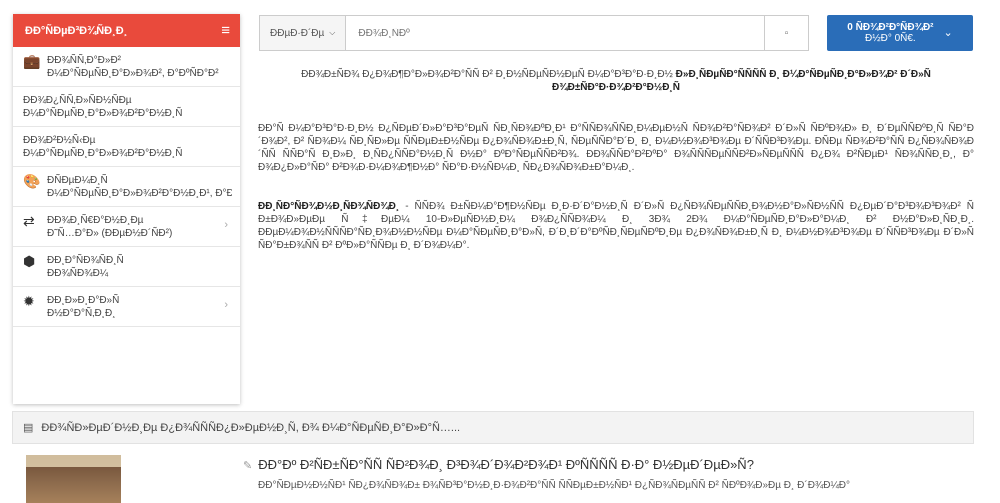  What do you see at coordinates (76, 30) in the screenshot?
I see `sidebar-title: ÐÐ°ÑÐµÐ³Ð¾ÑÐ¸Ð¸` at bounding box center [76, 30].